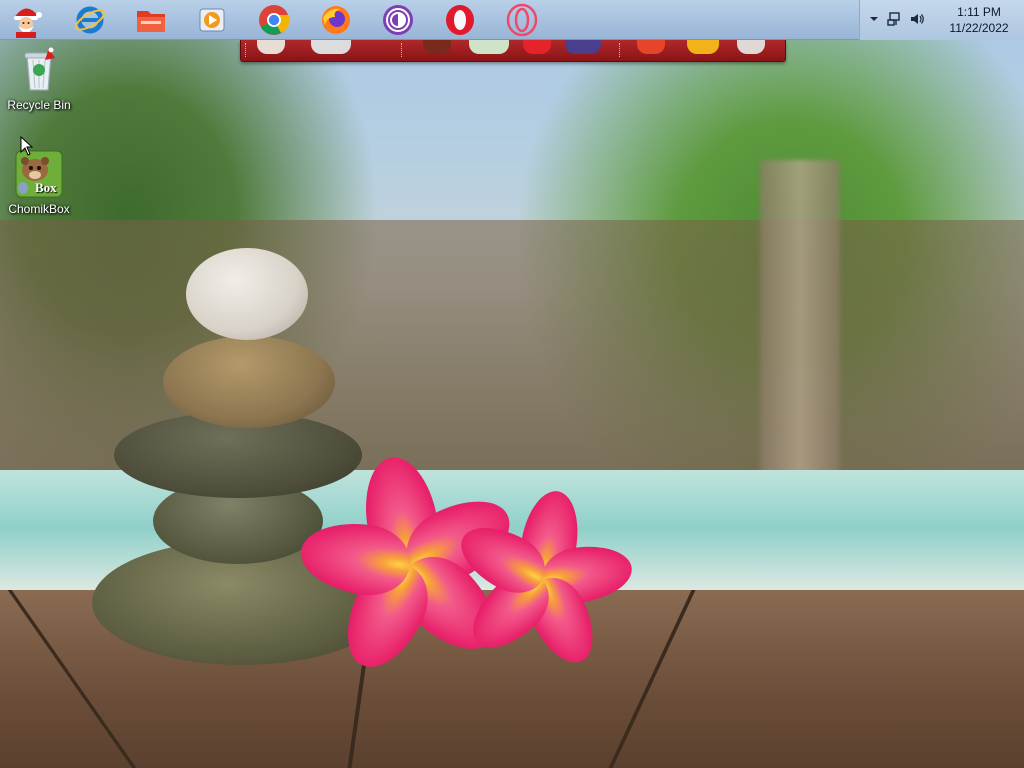 The height and width of the screenshot is (768, 1024). Describe the element at coordinates (941, 20) in the screenshot. I see `system-tray: 1:11 PM 11/22/2022` at that location.